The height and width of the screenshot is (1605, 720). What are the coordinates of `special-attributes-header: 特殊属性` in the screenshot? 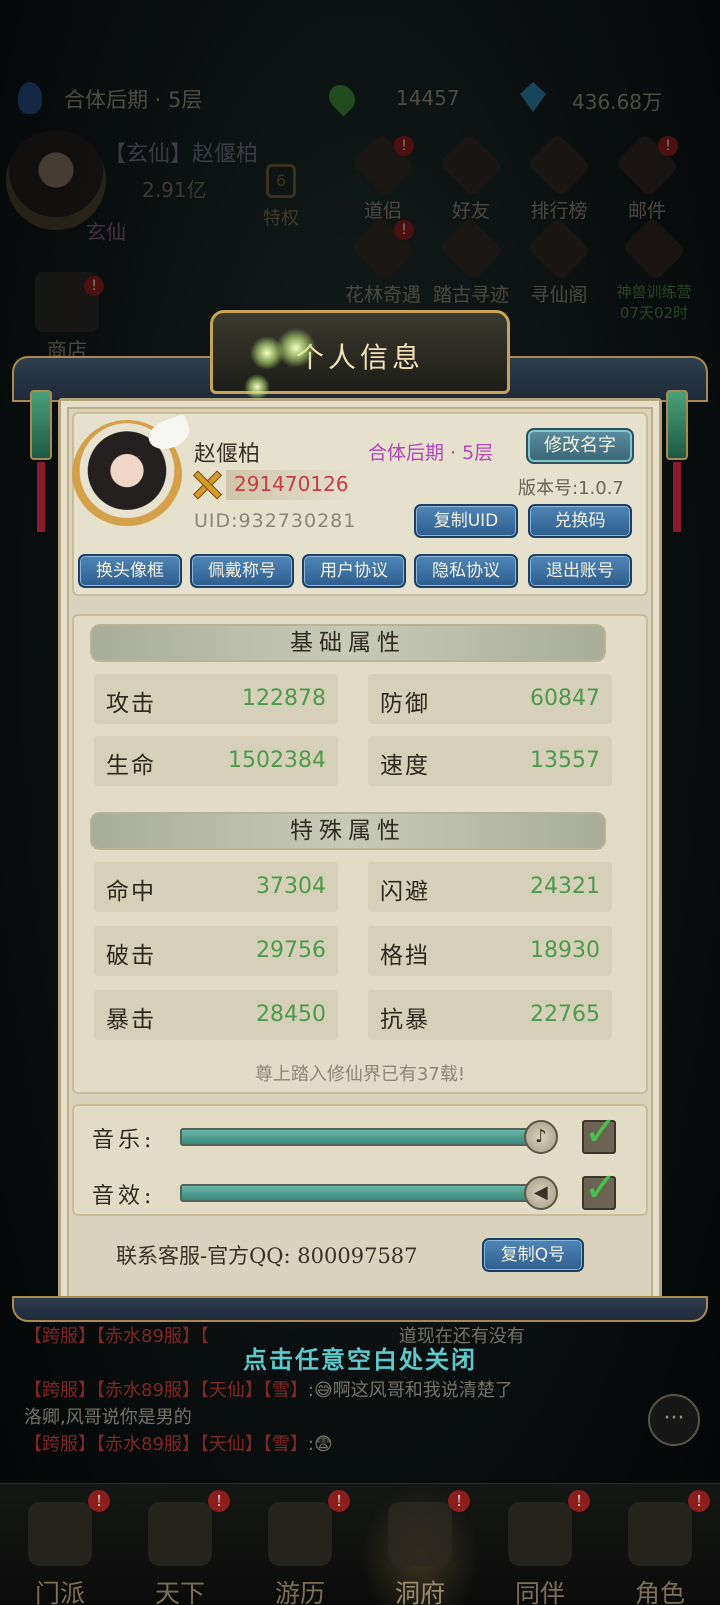 It's located at (348, 831).